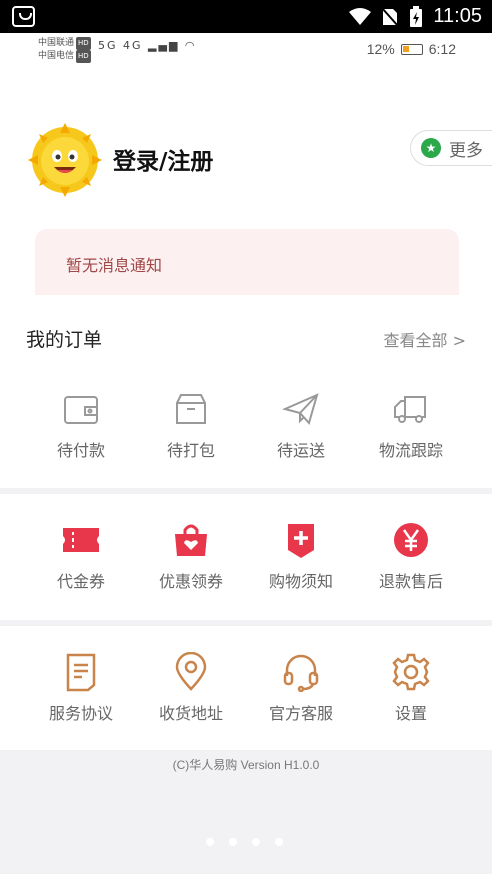 This screenshot has height=874, width=492. I want to click on more-button: ★ 更多, so click(451, 148).